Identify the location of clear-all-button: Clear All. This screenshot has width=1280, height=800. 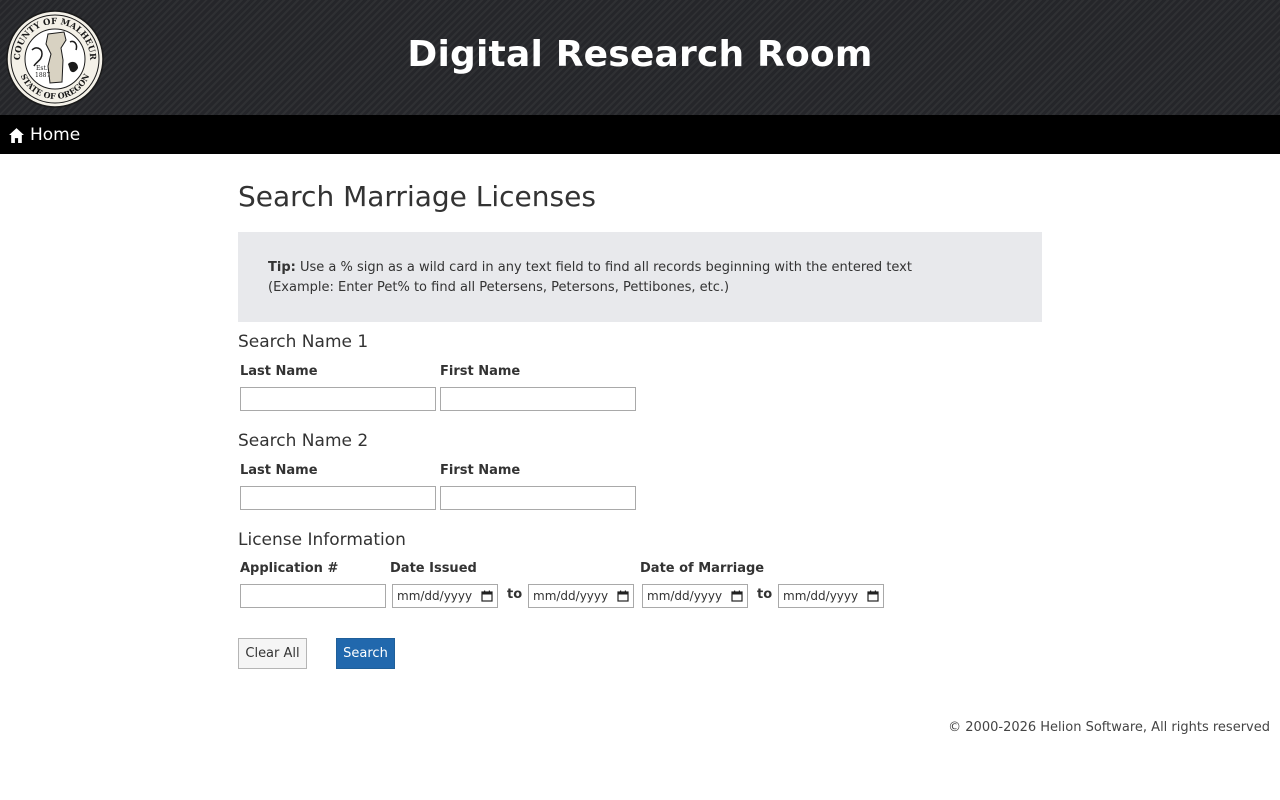
(272, 653).